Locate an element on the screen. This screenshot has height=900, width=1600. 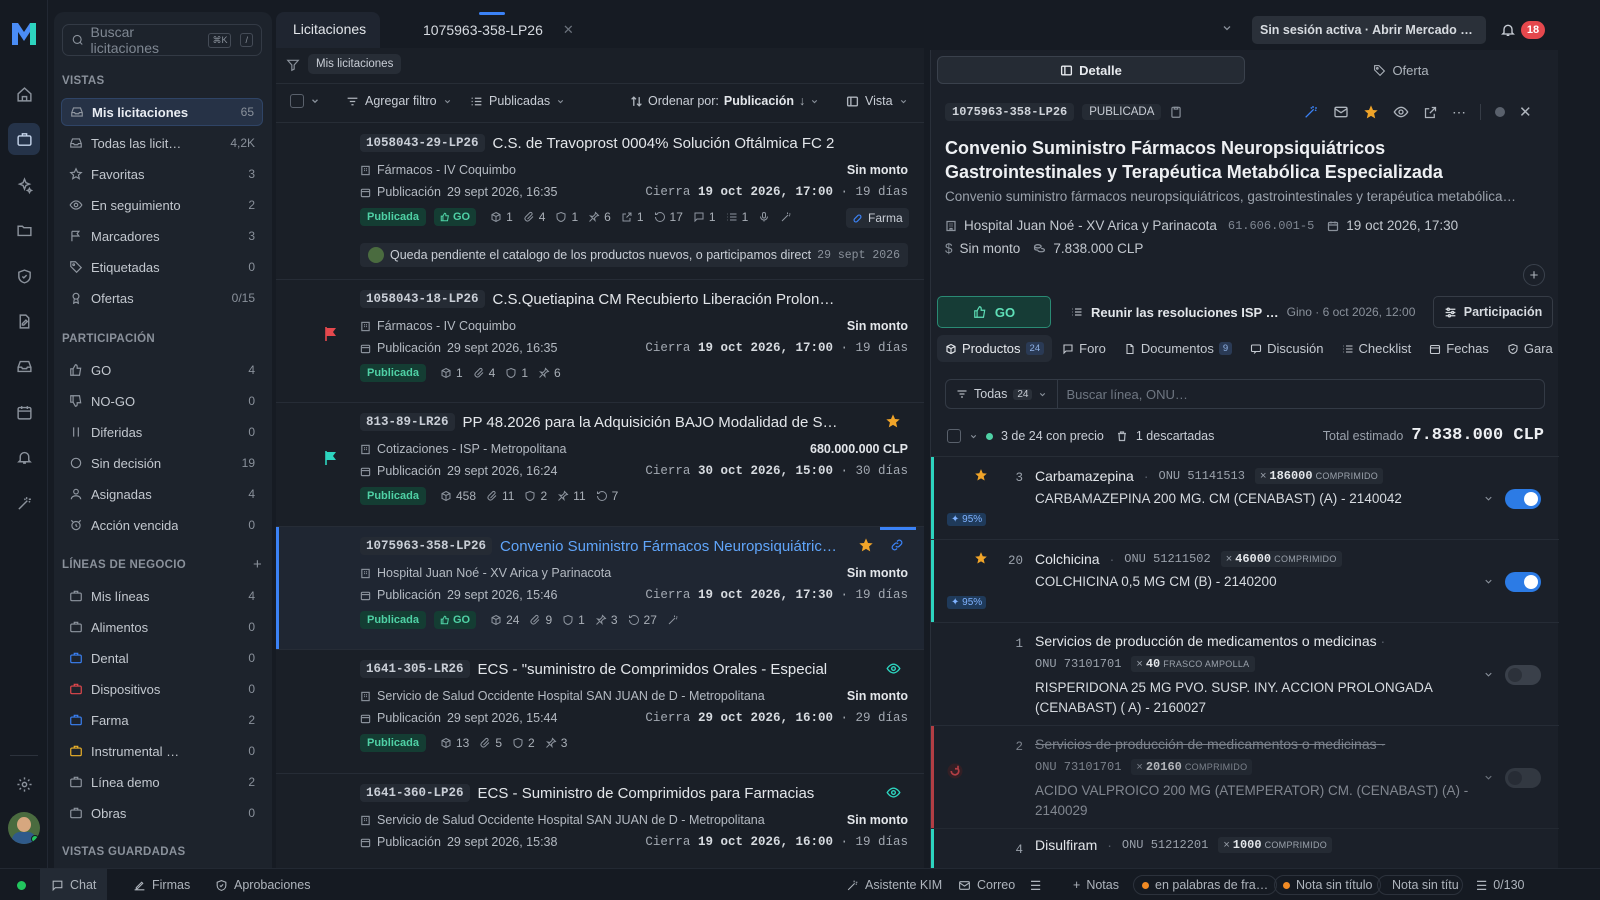
tab-discusion: Discusión is located at coordinates (1286, 348).